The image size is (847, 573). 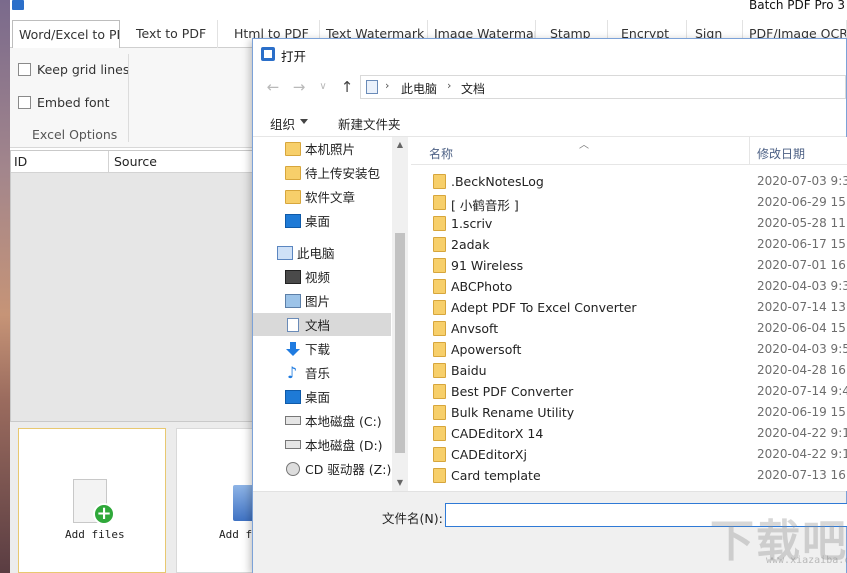 I want to click on file-row: Baidu 2020-04-28 16:1, so click(x=629, y=370).